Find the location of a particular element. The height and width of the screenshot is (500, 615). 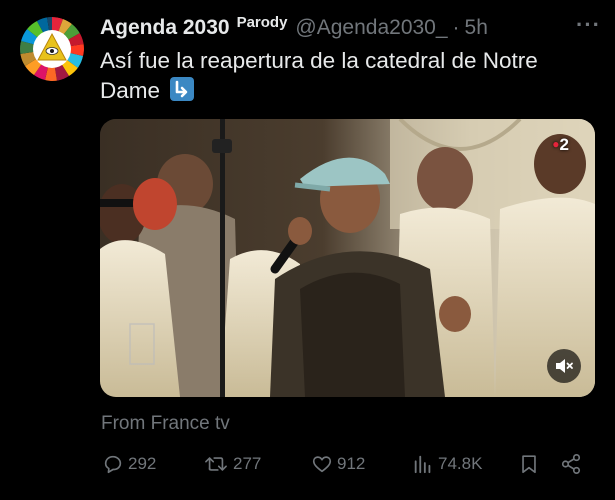

parody-label: Parody is located at coordinates (262, 22).